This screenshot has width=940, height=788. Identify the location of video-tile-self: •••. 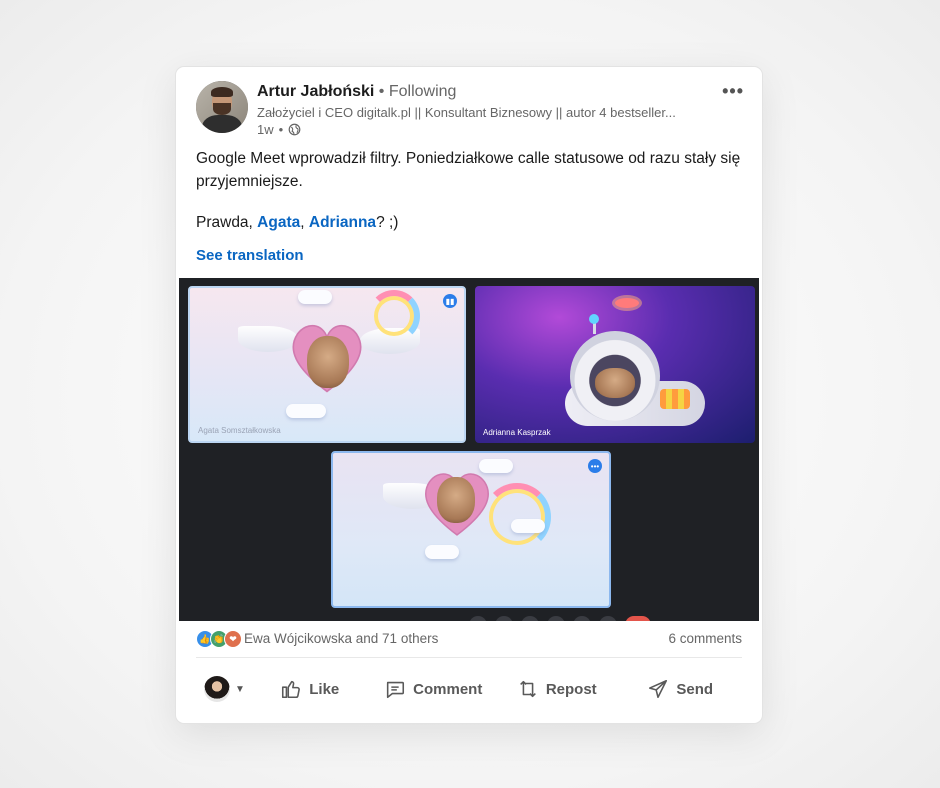
(471, 529).